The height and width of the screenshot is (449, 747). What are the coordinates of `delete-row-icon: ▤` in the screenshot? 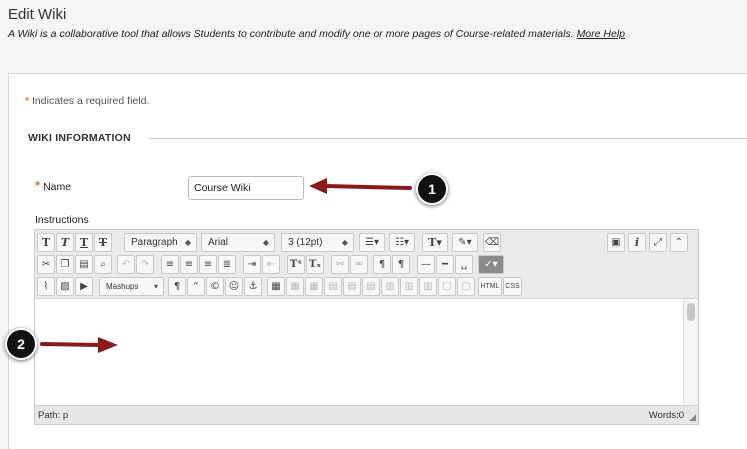 It's located at (371, 286).